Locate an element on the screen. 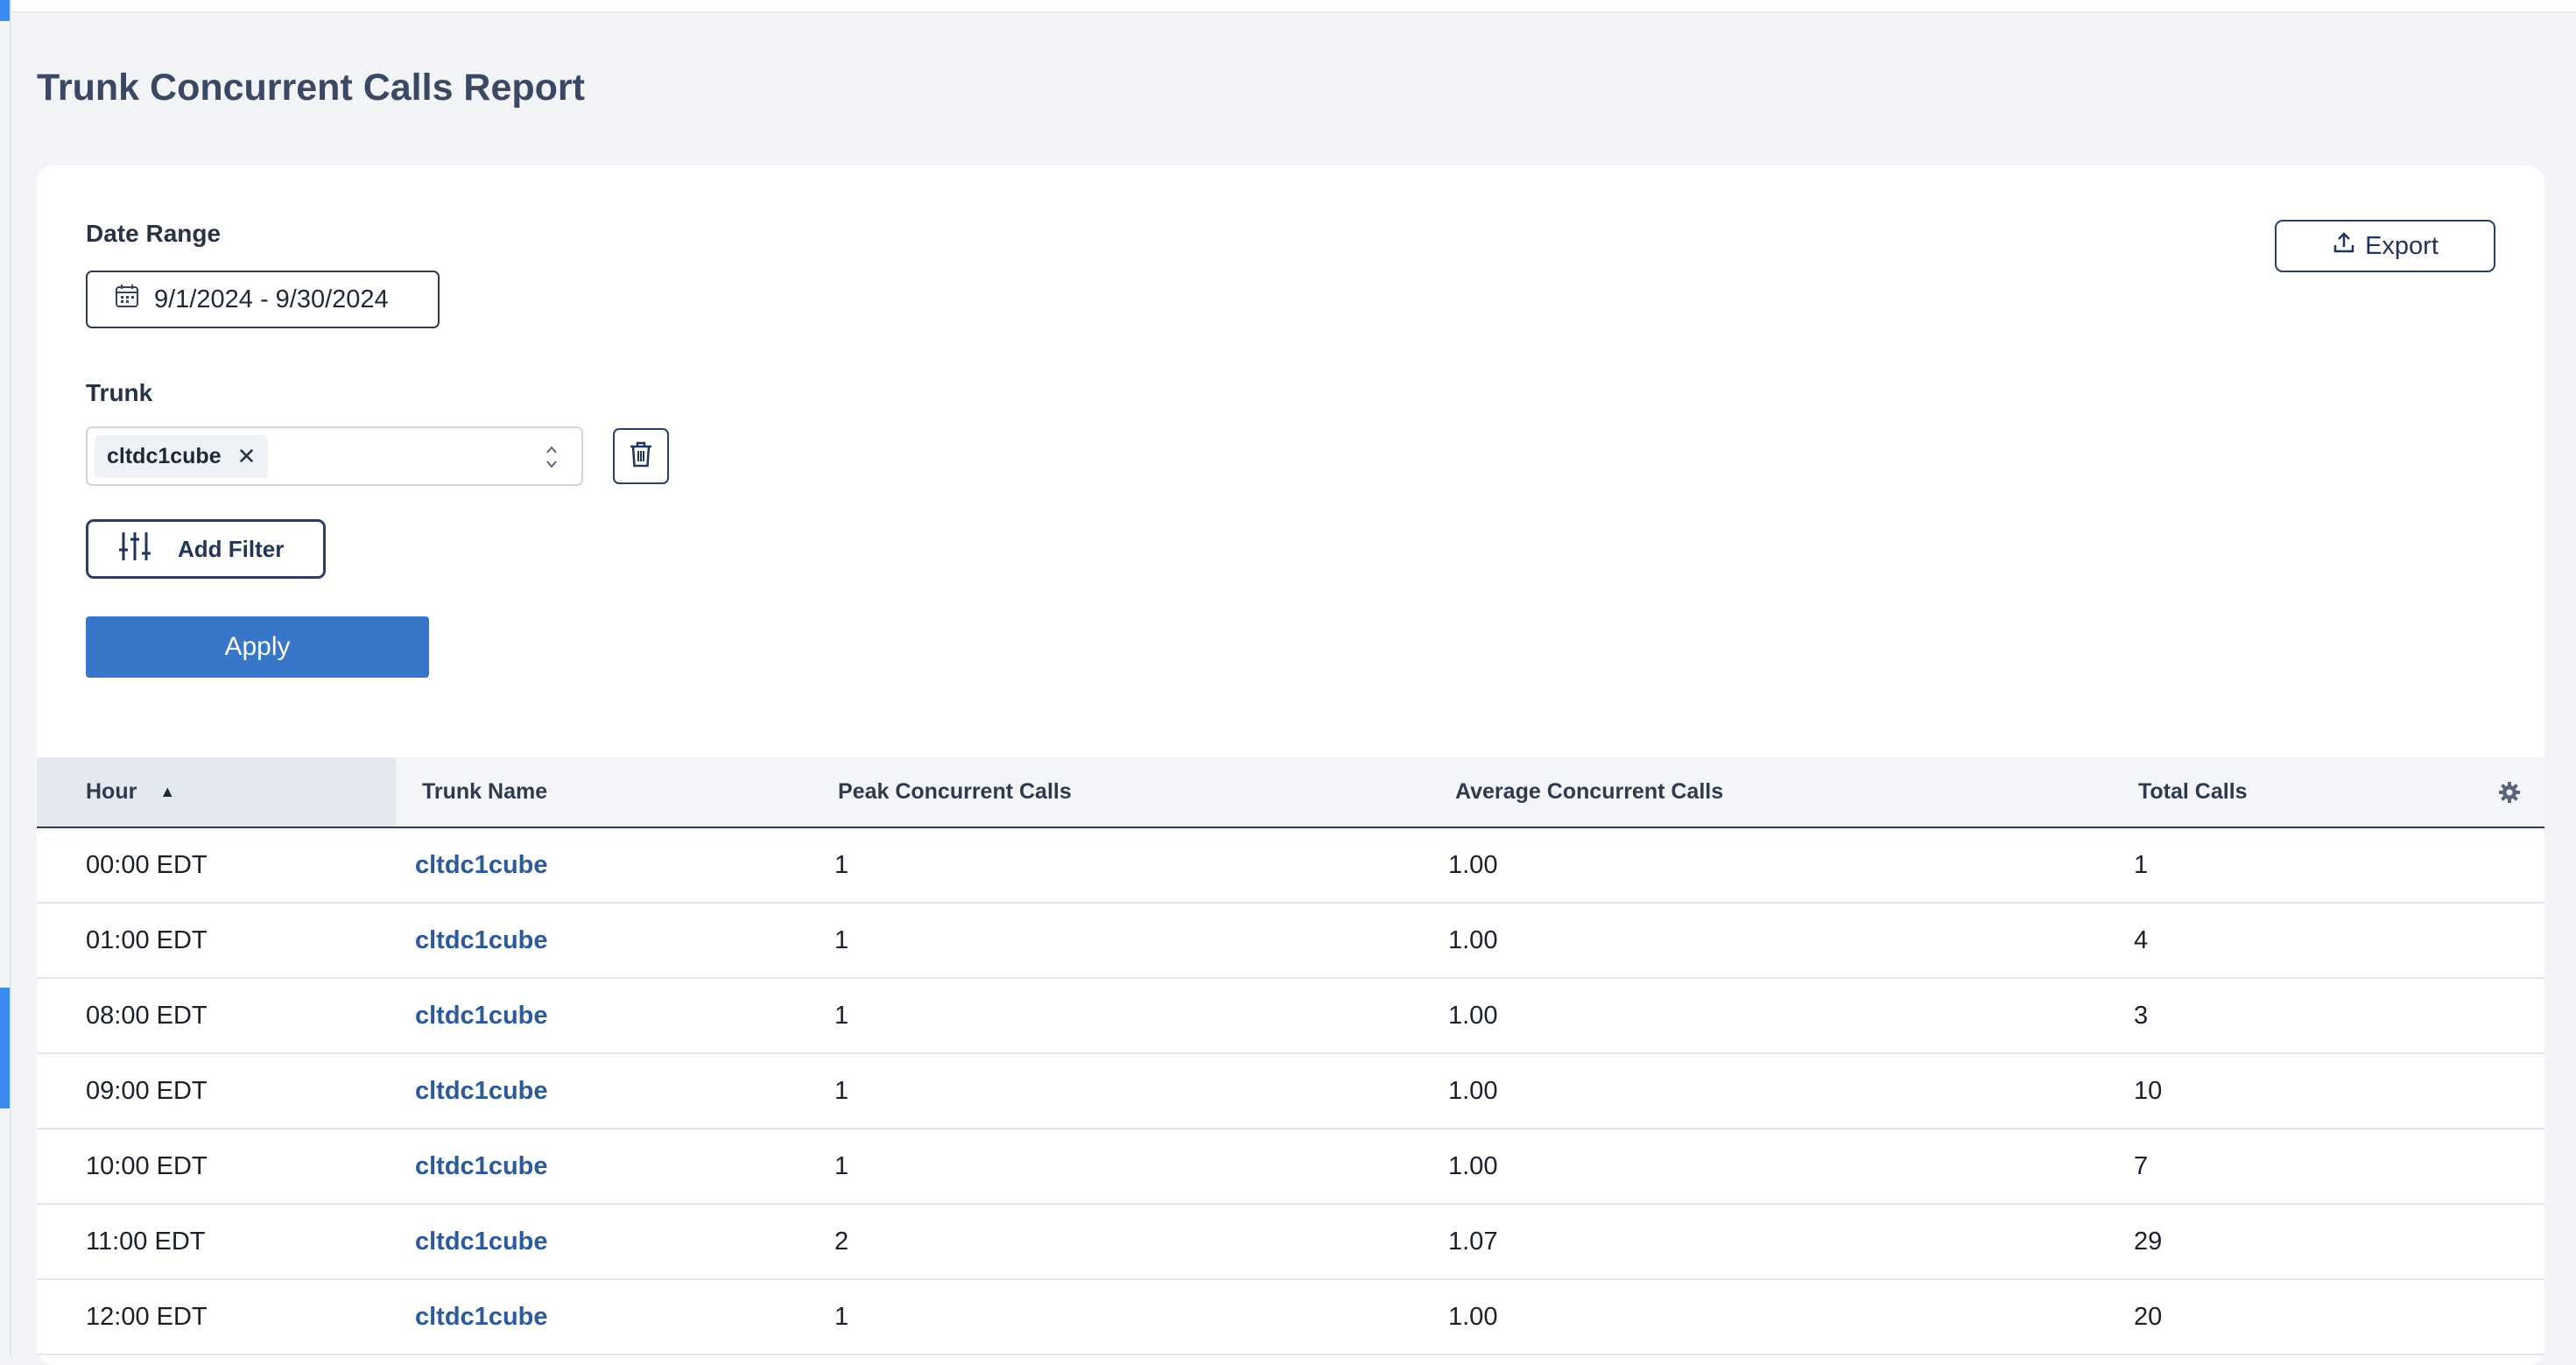 This screenshot has height=1365, width=2576. add-filter-label: Add Filter is located at coordinates (231, 548).